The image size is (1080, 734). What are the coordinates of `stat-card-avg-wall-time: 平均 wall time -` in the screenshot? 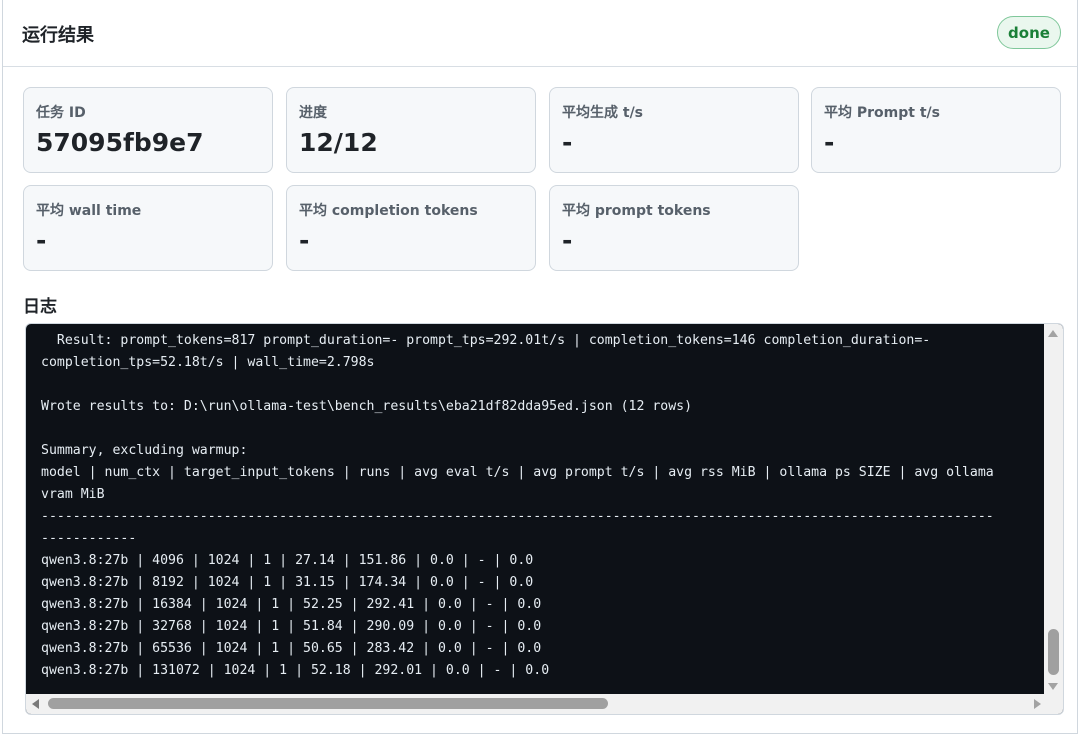 It's located at (148, 228).